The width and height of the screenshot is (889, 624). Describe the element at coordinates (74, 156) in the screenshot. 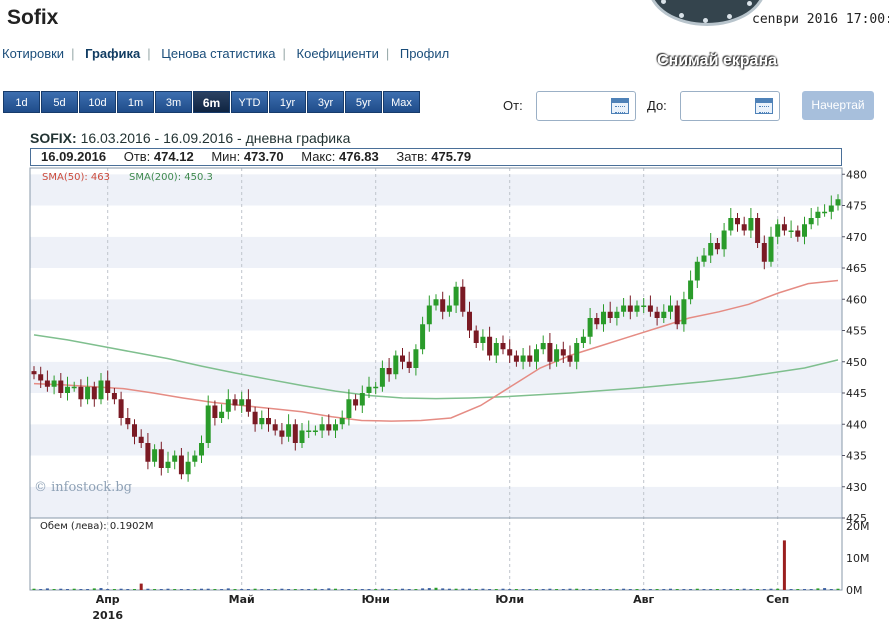

I see `stat-date: 16.09.2016` at that location.